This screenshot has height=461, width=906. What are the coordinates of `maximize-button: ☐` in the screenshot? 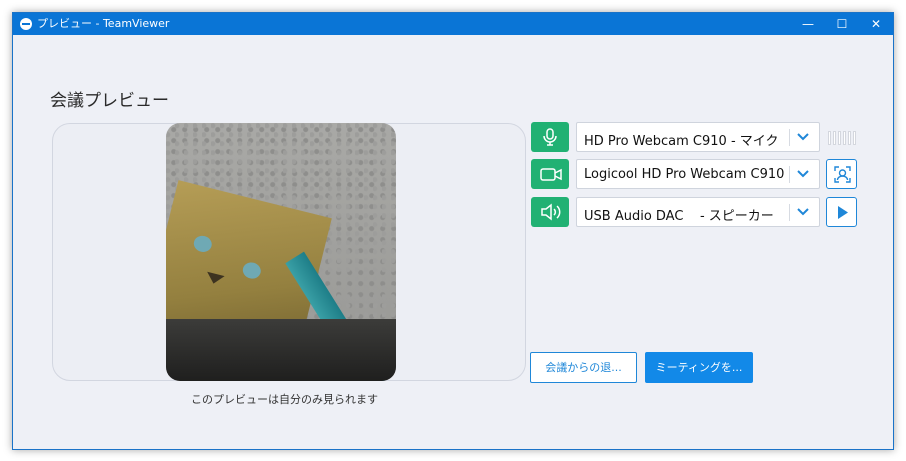 It's located at (842, 24).